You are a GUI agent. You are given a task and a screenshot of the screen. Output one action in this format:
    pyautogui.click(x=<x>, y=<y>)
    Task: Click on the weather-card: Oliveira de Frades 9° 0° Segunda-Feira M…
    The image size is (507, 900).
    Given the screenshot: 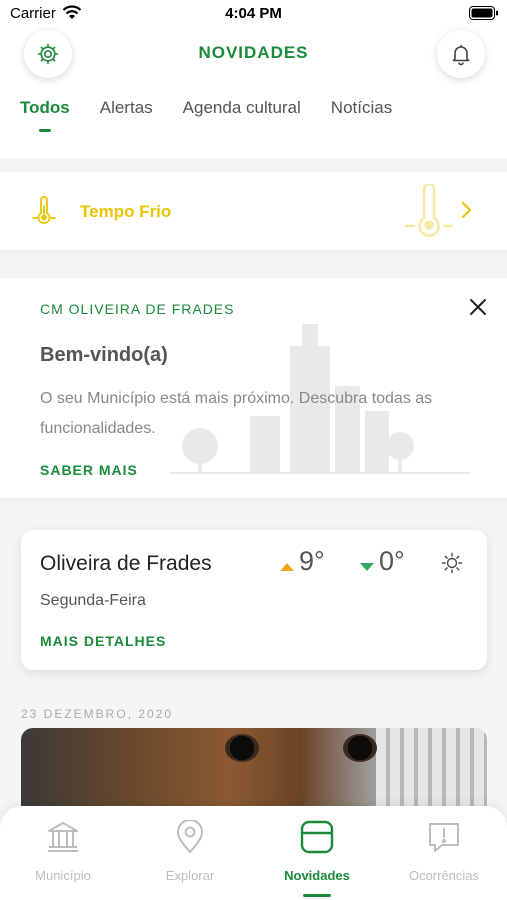 What is the action you would take?
    pyautogui.click(x=254, y=600)
    